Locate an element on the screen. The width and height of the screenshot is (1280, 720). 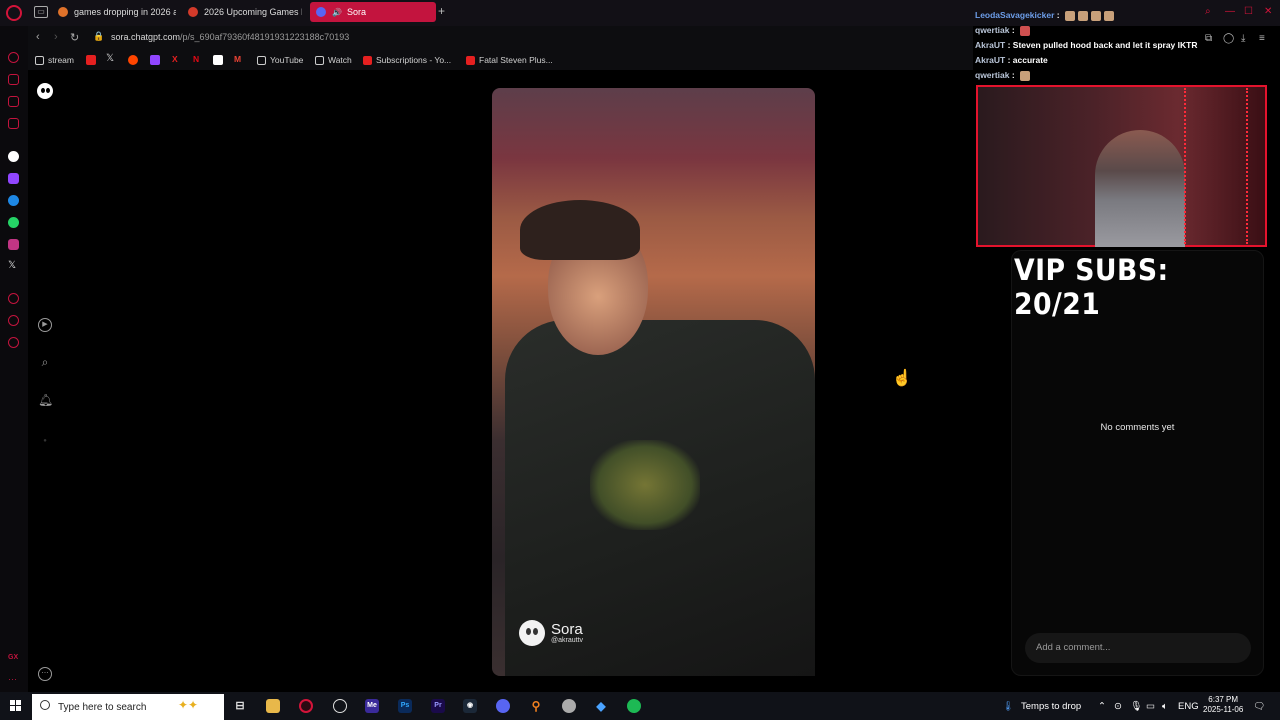
bluetooth-app-icon: ◆ is located at coordinates (601, 706).